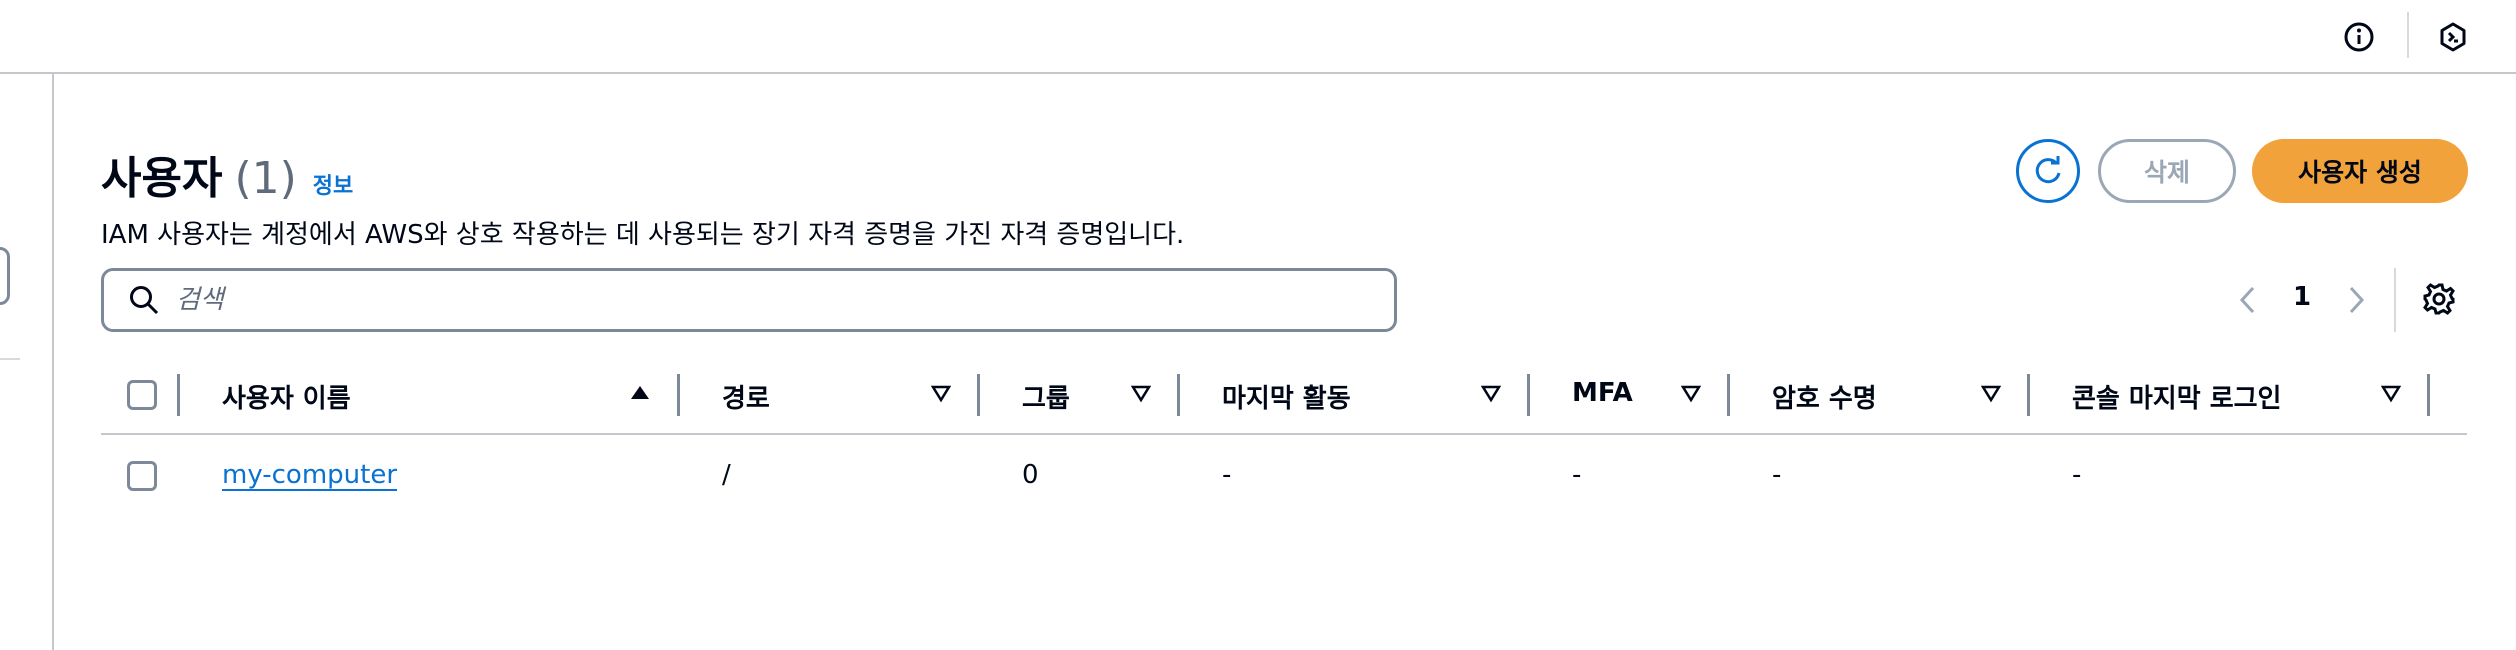 The image size is (2516, 650). Describe the element at coordinates (1577, 475) in the screenshot. I see `mfa-cell: -` at that location.